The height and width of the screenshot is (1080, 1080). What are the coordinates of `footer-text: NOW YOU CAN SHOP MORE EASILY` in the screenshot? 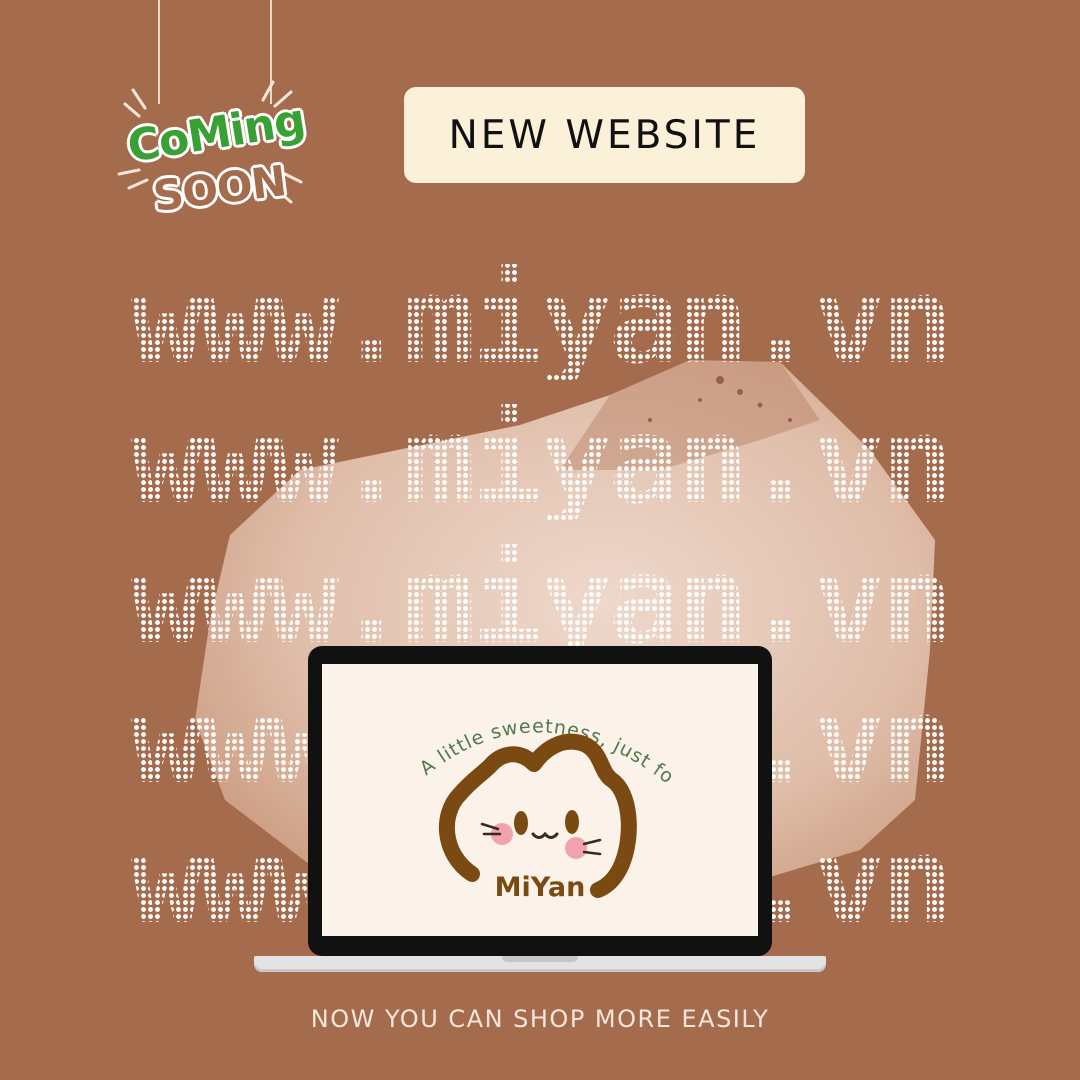 It's located at (540, 1019).